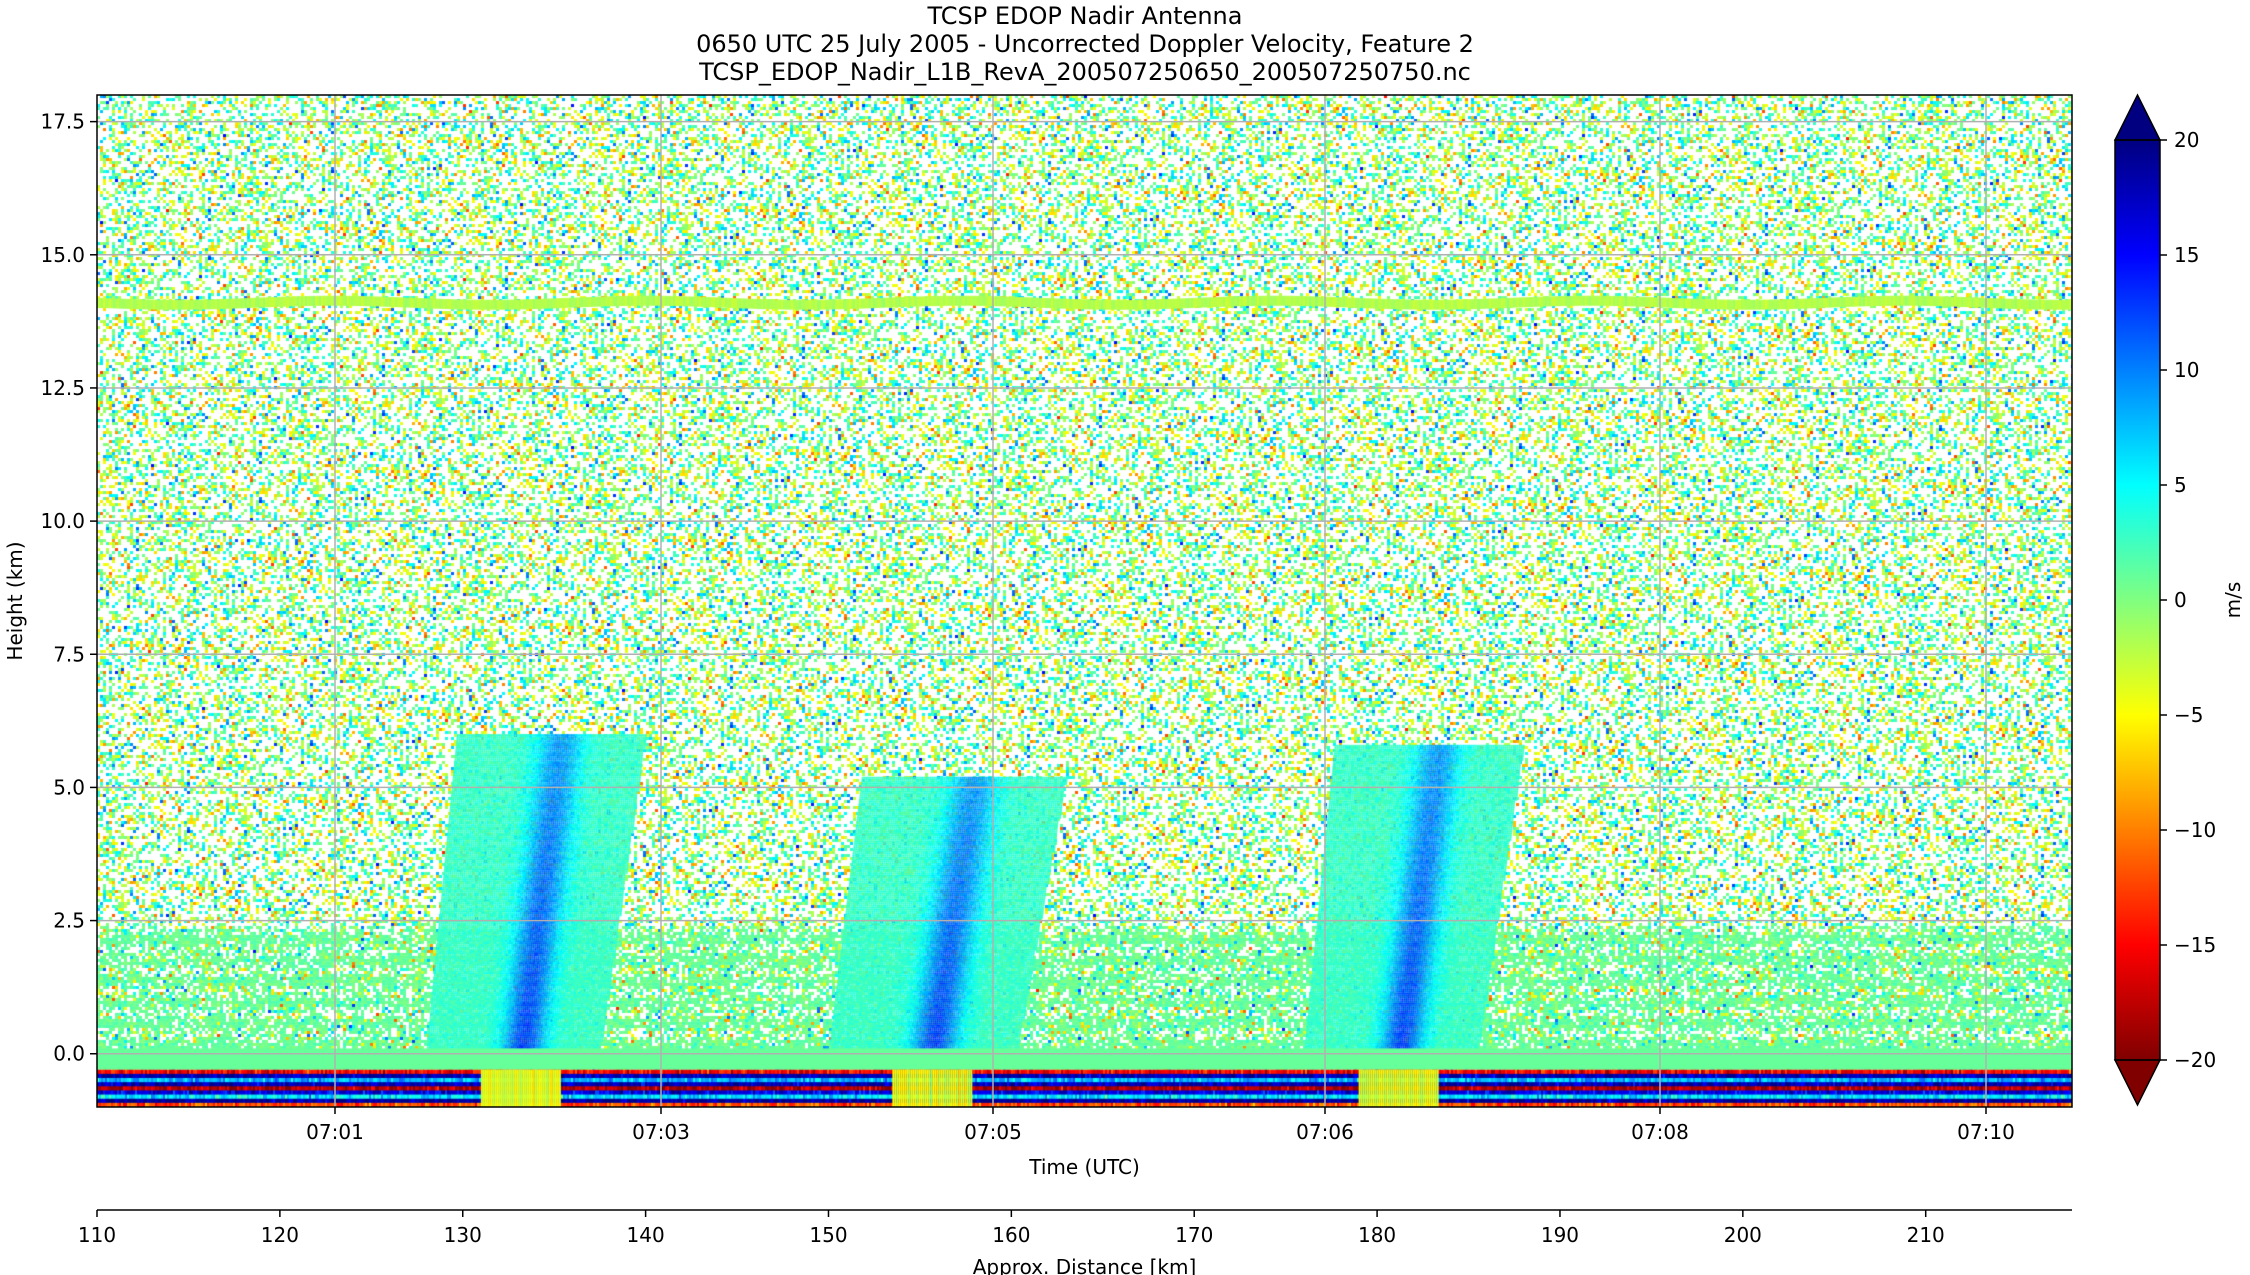 The height and width of the screenshot is (1275, 2250). I want to click on y-tick-label: 2.5, so click(69, 921).